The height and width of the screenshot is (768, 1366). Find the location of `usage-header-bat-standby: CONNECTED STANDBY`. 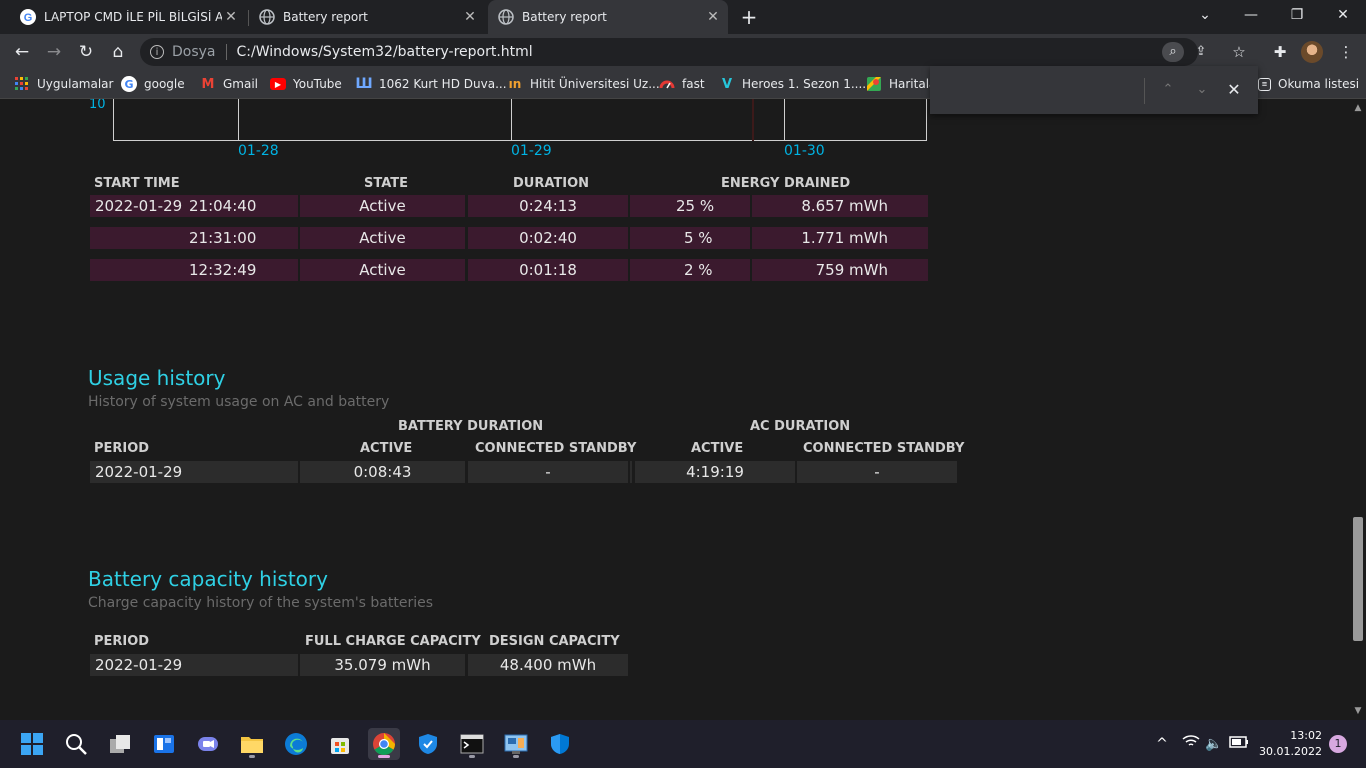

usage-header-bat-standby: CONNECTED STANDBY is located at coordinates (556, 448).